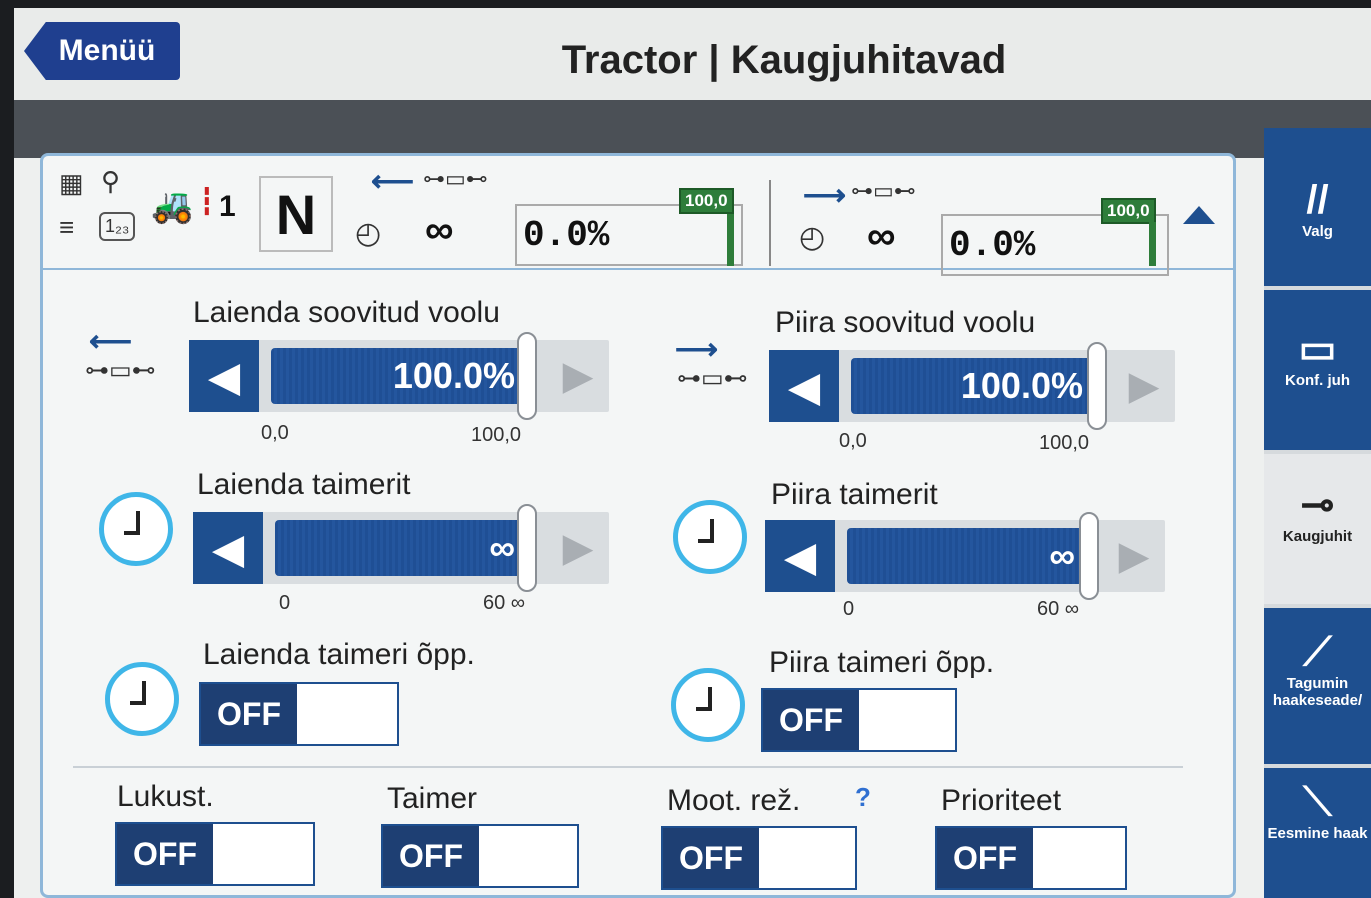  What do you see at coordinates (285, 603) in the screenshot?
I see `extend-timer-min: 0` at bounding box center [285, 603].